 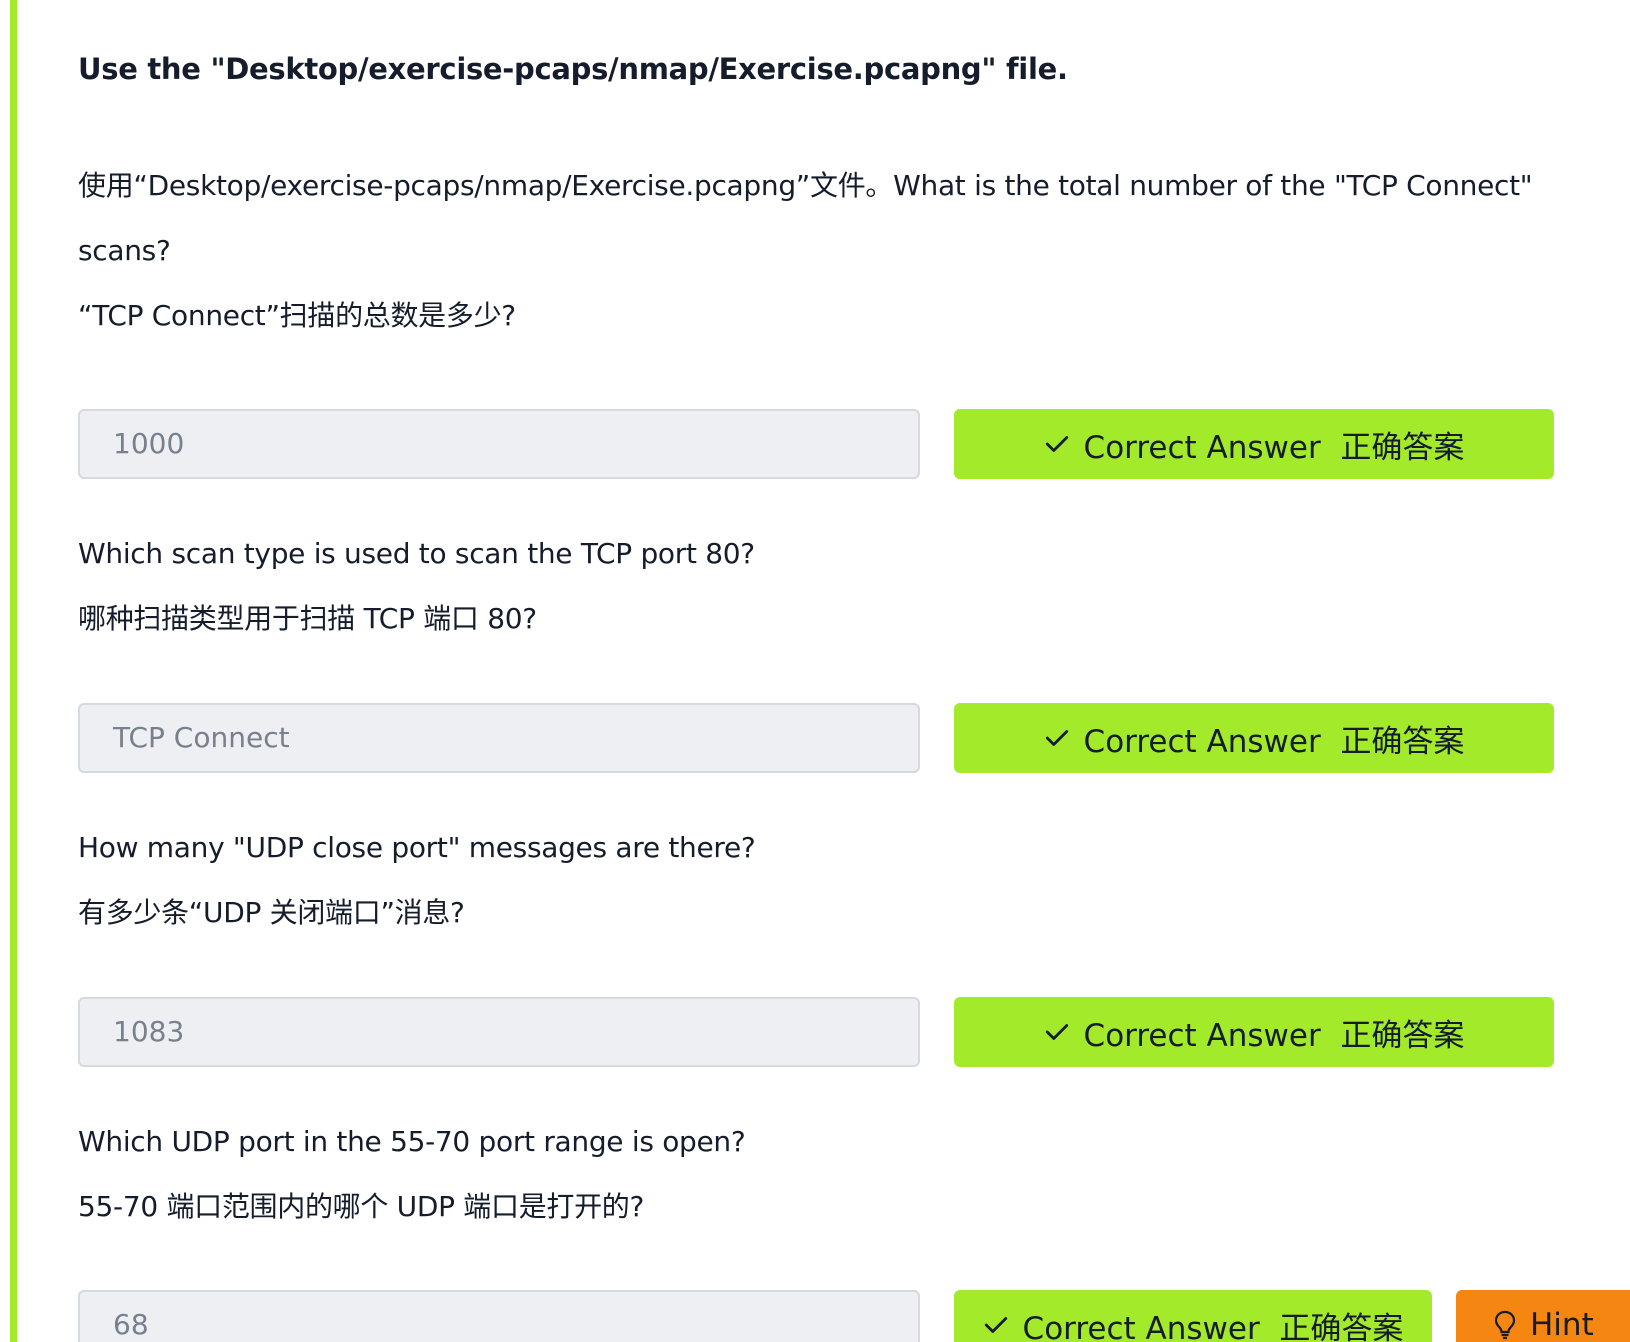 I want to click on correct-answer-button-2: Correct Answer 正确答案, so click(x=1254, y=738).